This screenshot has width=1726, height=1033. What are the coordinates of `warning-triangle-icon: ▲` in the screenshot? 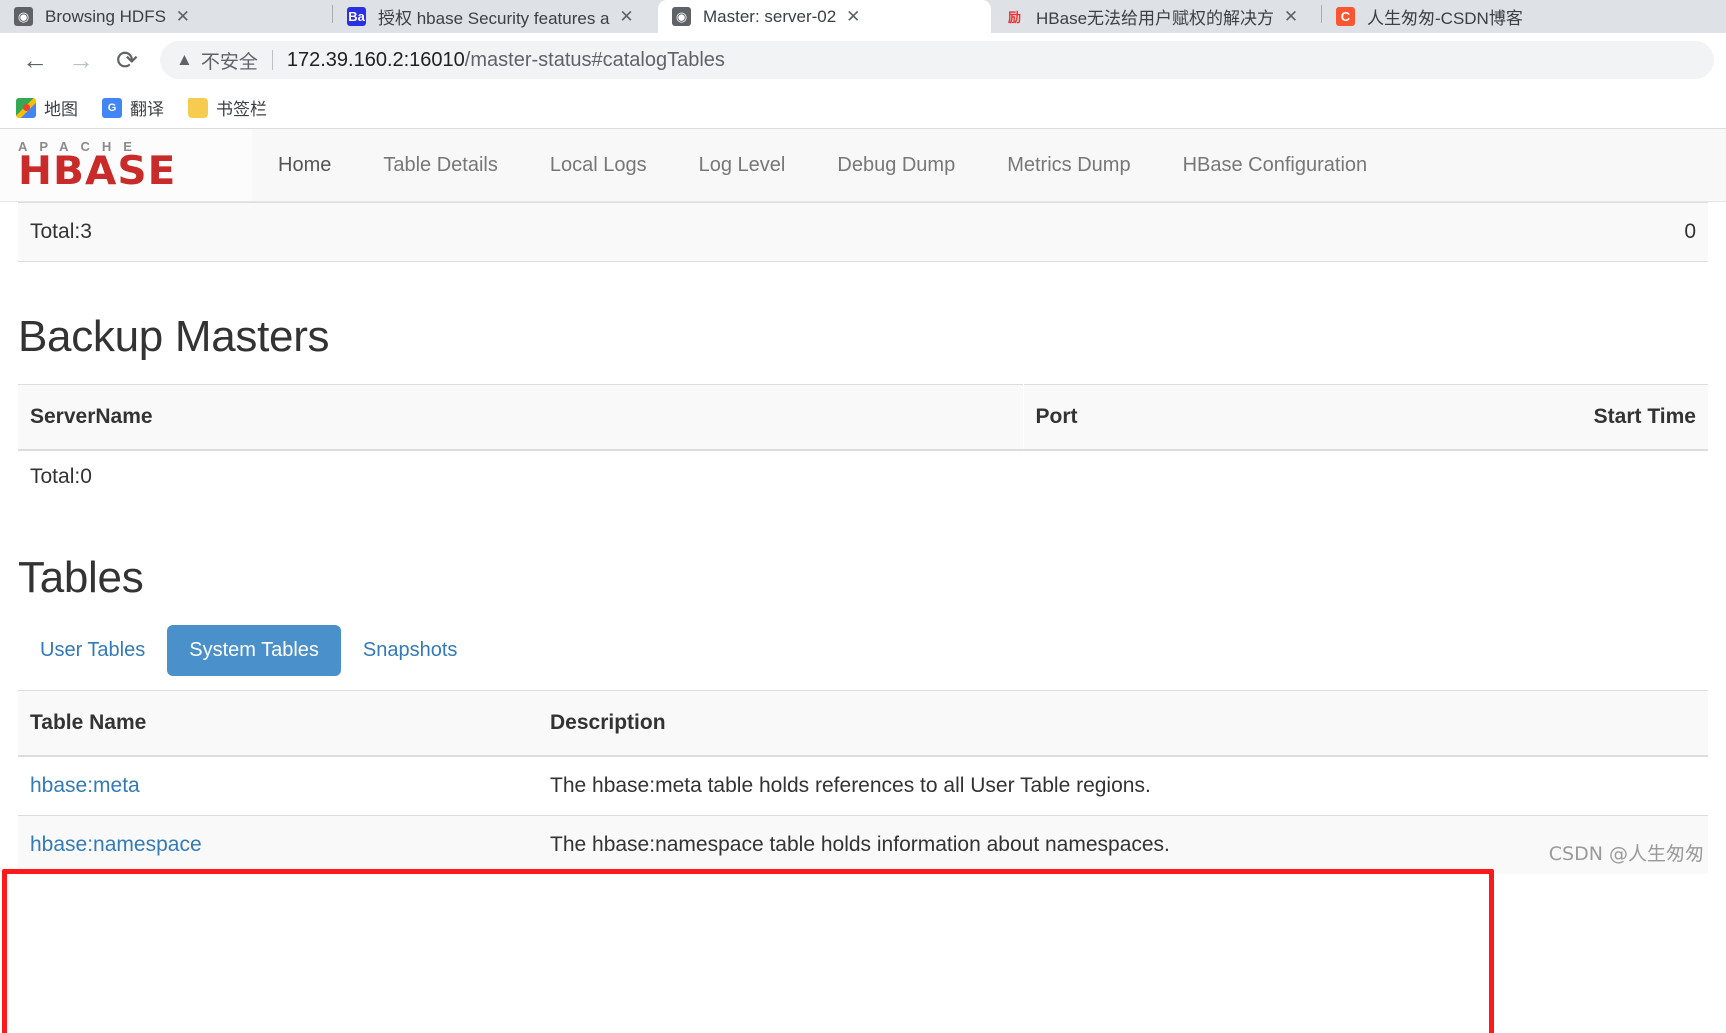 It's located at (184, 60).